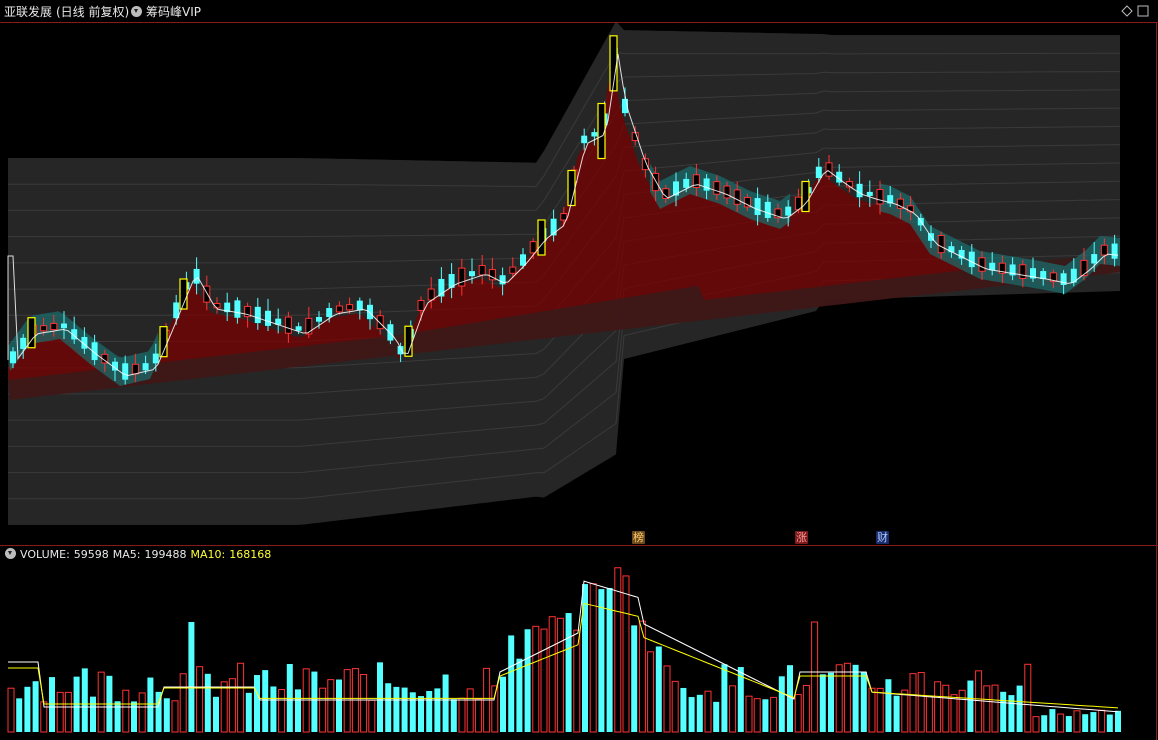  What do you see at coordinates (638, 537) in the screenshot?
I see `tag-rank: 榜` at bounding box center [638, 537].